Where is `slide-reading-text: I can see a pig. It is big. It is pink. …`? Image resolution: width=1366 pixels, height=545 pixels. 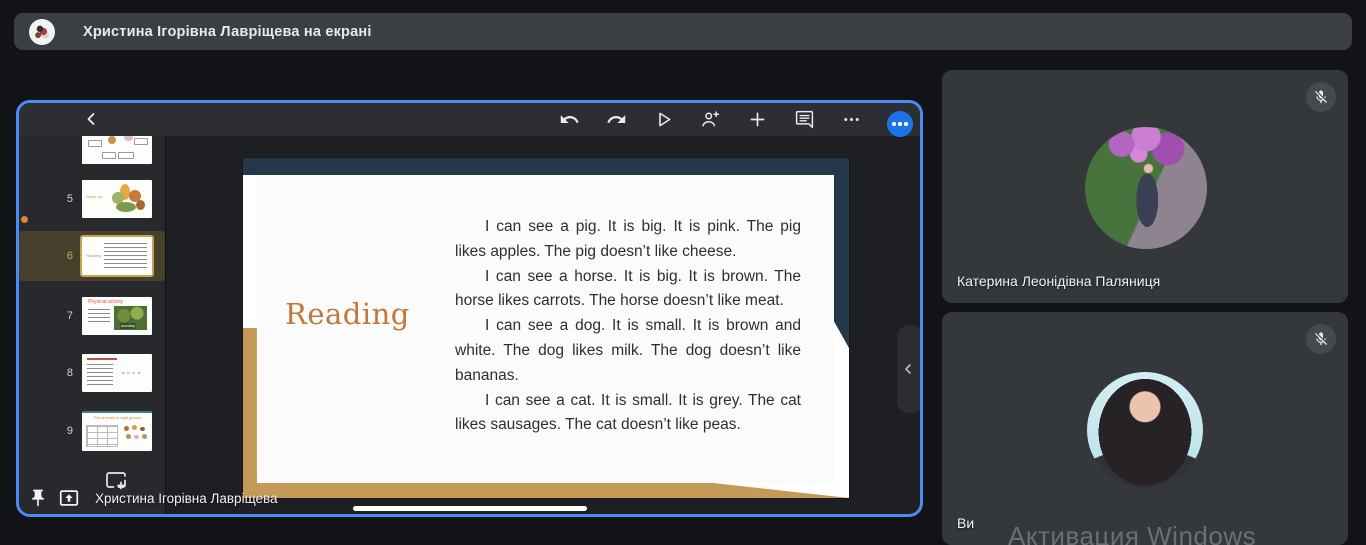
slide-reading-text: I can see a pig. It is big. It is pink. … is located at coordinates (628, 326).